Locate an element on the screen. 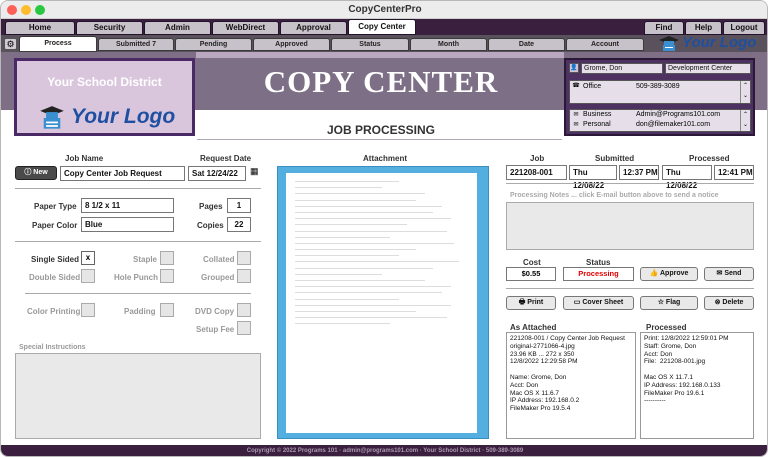 This screenshot has height=457, width=768. district-logo-panel: Your School District Your Logo is located at coordinates (104, 97).